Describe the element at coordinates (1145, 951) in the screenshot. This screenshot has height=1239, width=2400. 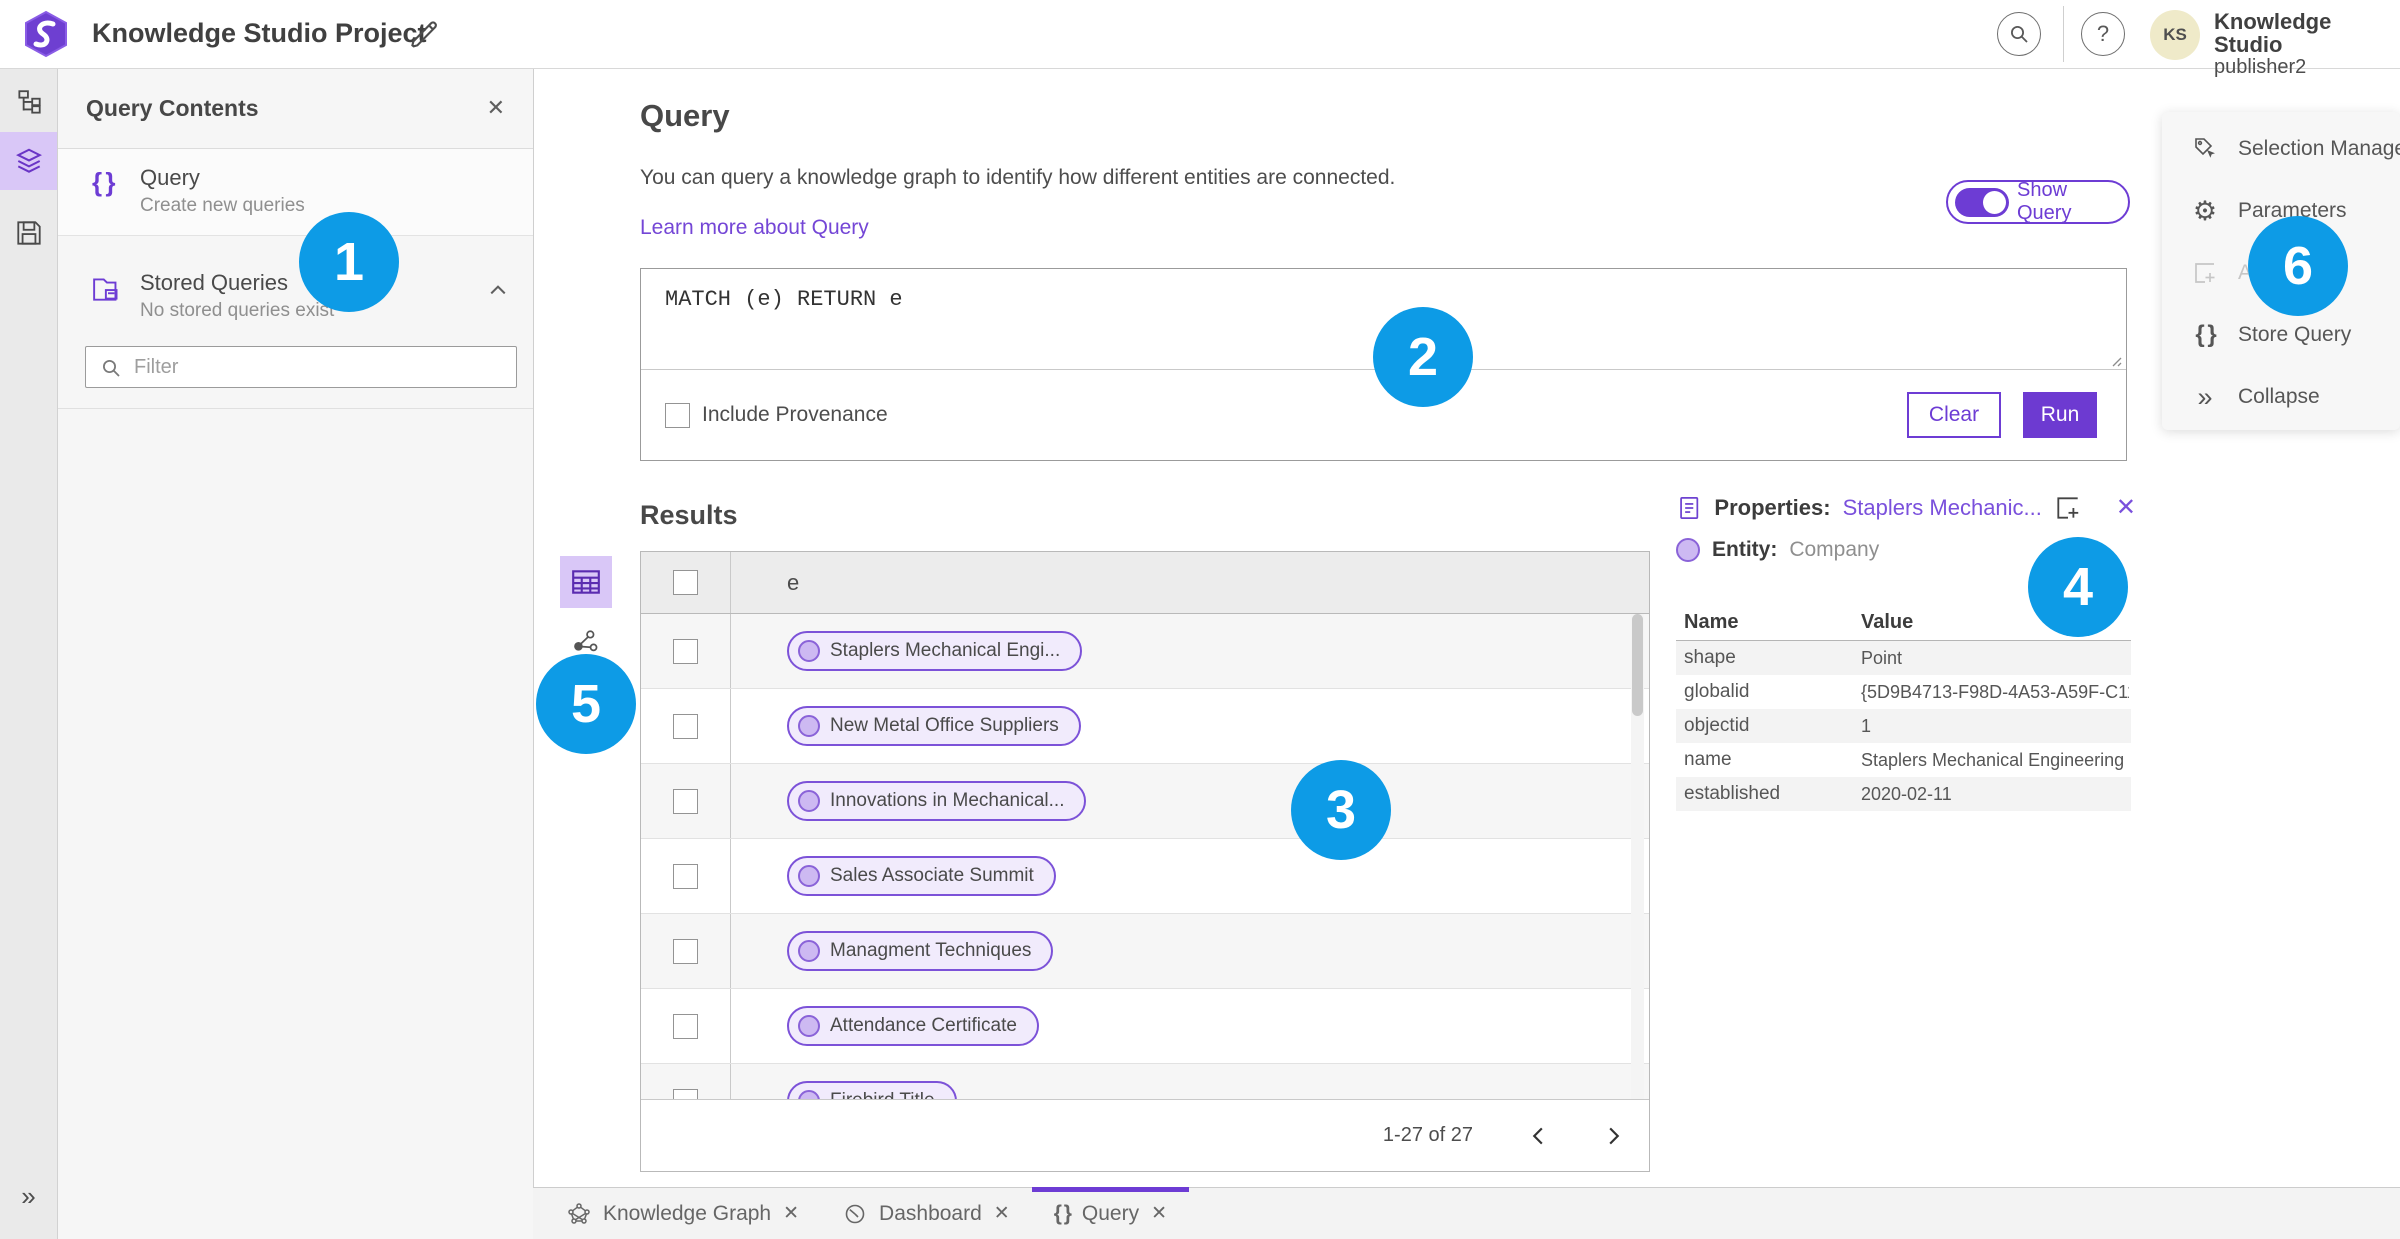
I see `table-row: Managment Techniques` at that location.